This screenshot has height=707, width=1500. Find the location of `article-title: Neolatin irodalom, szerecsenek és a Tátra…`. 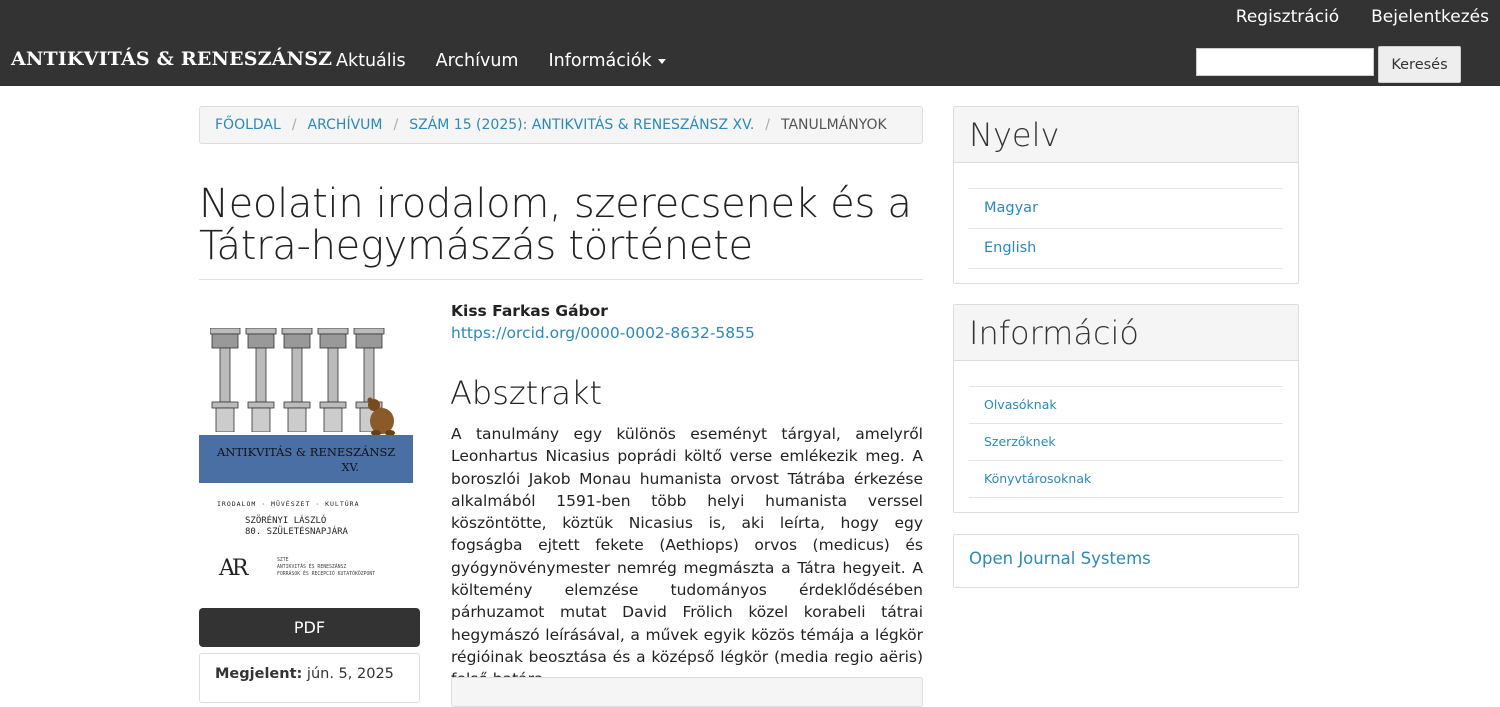

article-title: Neolatin irodalom, szerecsenek és a Tátra… is located at coordinates (561, 225).